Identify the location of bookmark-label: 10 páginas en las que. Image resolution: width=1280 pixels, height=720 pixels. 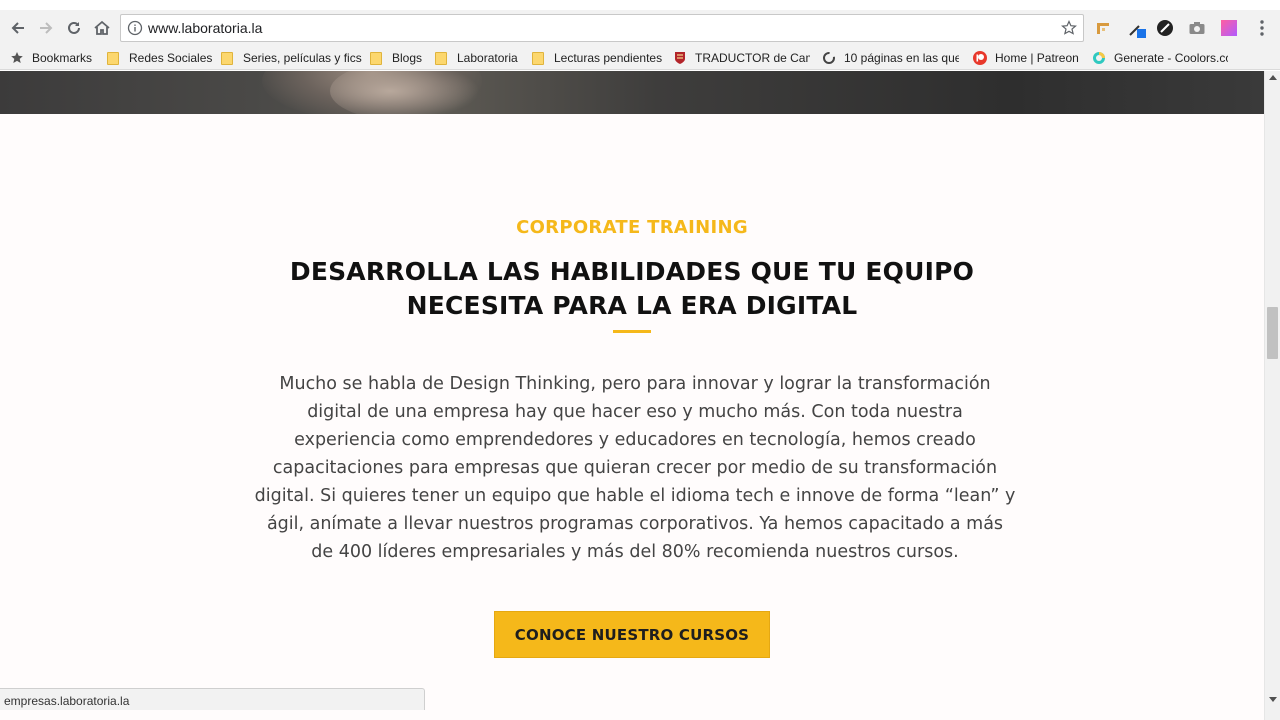
(901, 58).